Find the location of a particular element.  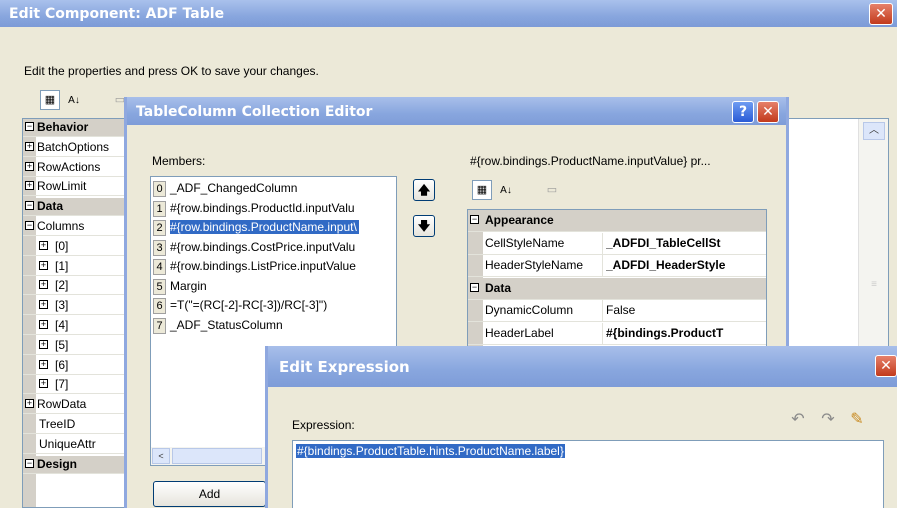

add-button: Add is located at coordinates (209, 494).